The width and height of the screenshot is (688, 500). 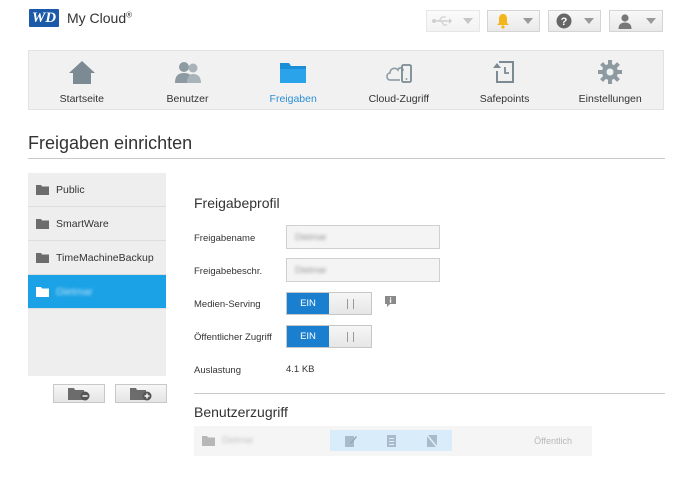 I want to click on nav-item-safepoints: Safepoints, so click(x=505, y=80).